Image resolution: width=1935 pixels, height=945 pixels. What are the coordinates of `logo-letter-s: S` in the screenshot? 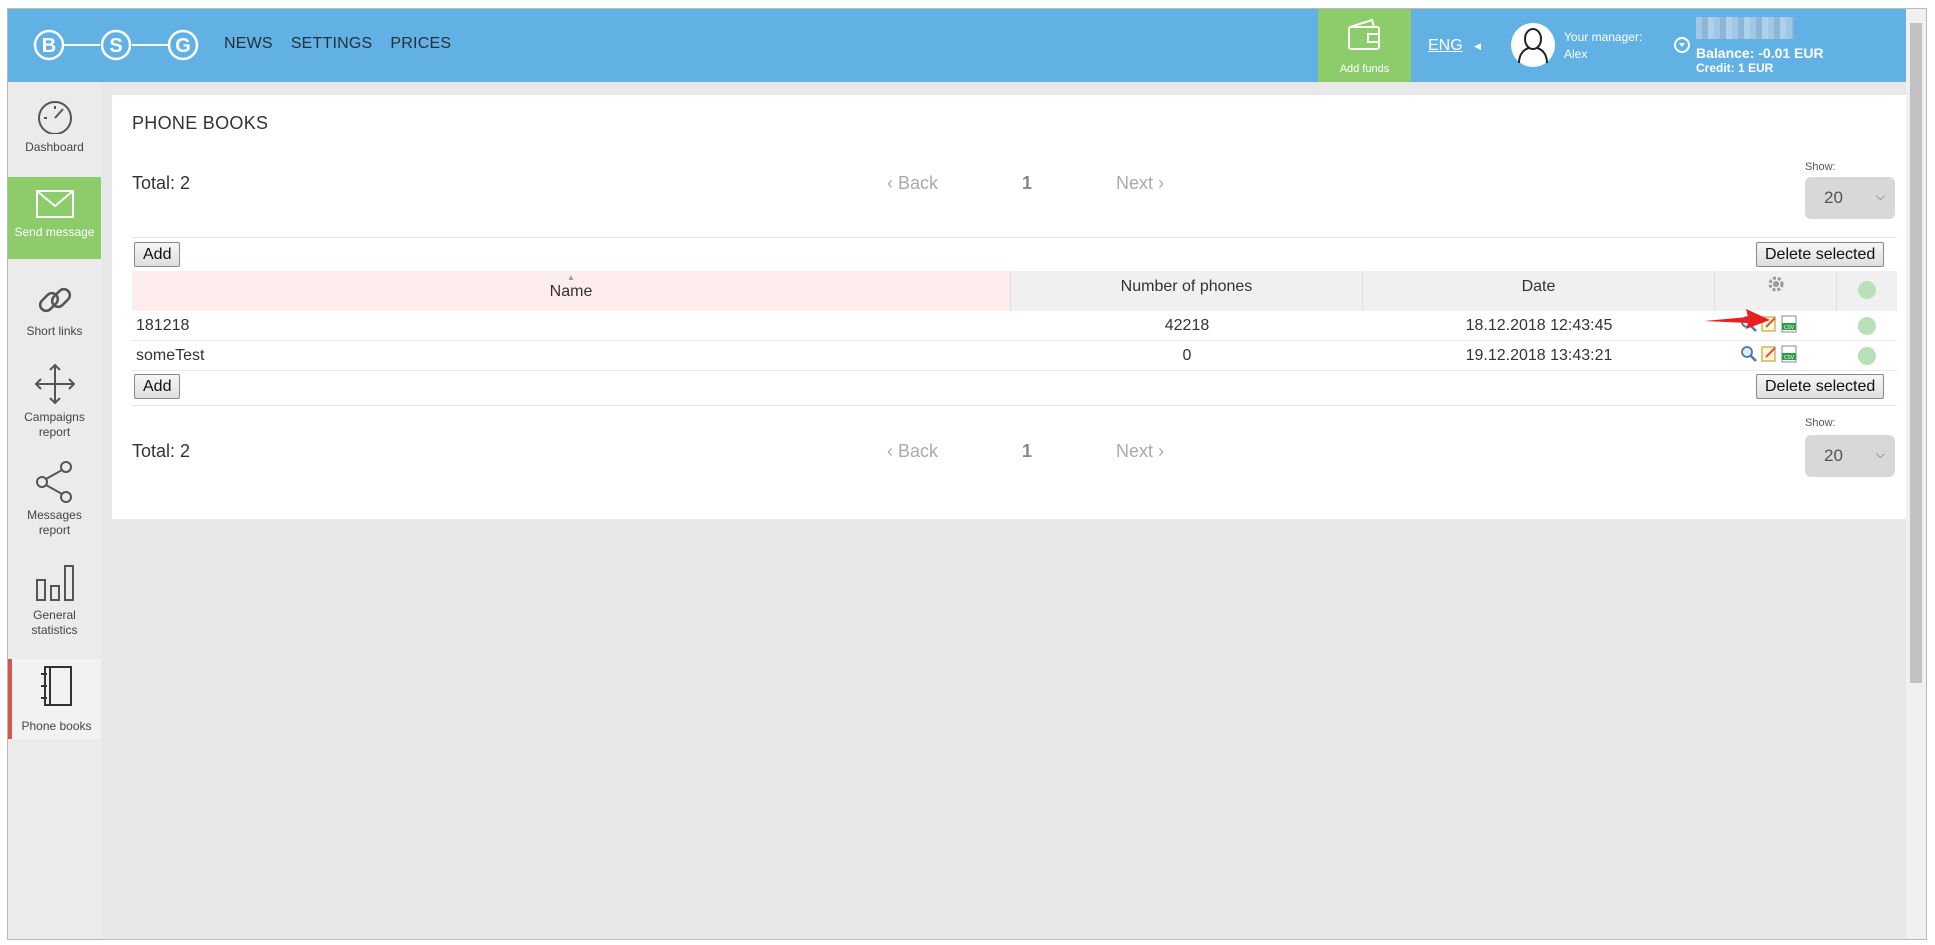 It's located at (115, 46).